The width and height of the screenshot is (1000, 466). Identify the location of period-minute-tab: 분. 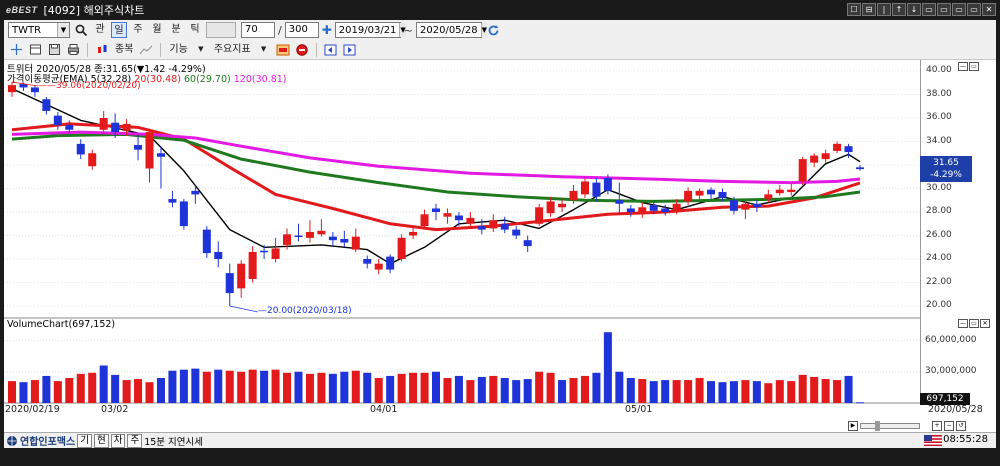
(176, 30).